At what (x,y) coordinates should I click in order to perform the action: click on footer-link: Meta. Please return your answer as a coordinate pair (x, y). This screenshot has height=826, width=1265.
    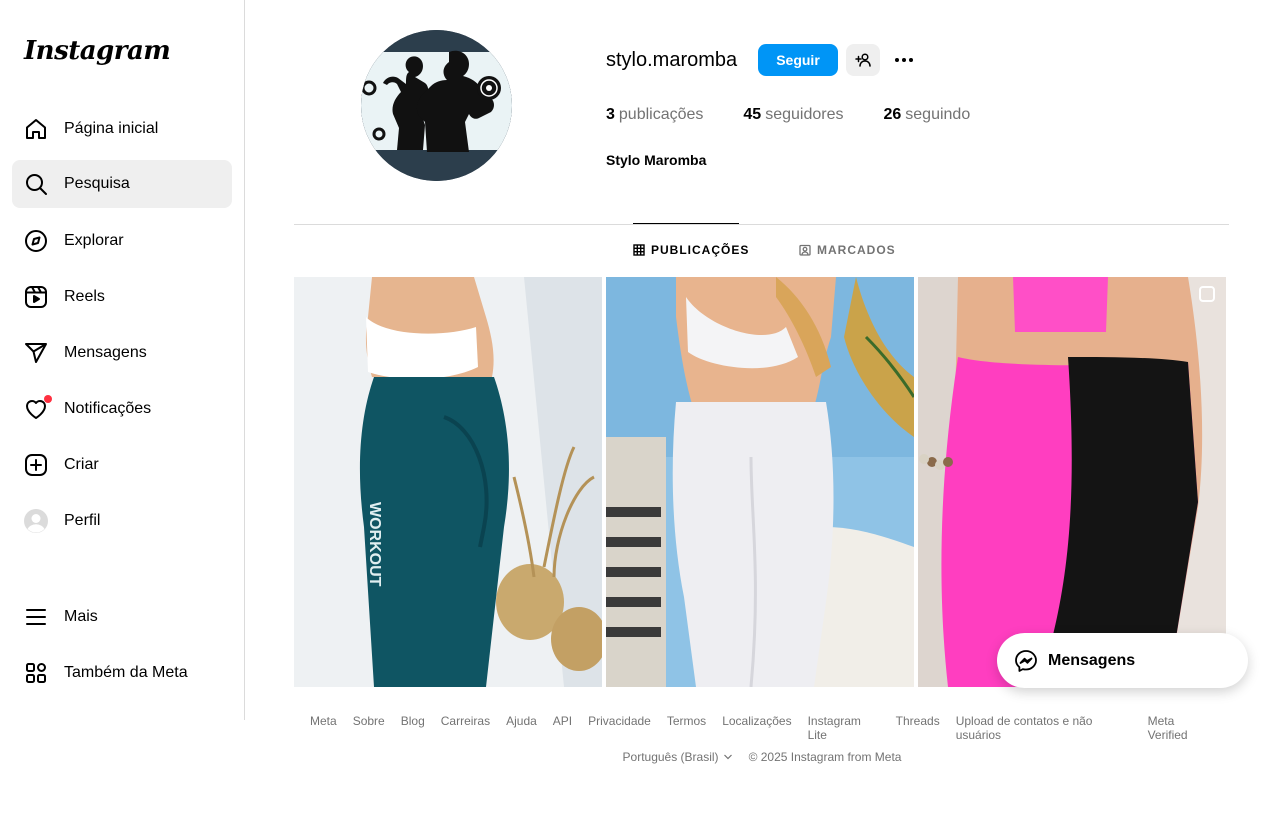
    Looking at the image, I should click on (323, 728).